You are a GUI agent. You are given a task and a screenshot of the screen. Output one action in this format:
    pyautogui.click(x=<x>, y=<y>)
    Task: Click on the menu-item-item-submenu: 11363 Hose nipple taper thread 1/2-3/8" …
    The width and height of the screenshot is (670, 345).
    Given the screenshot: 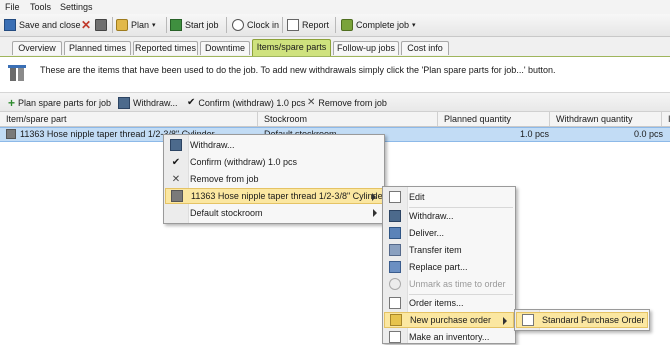 What is the action you would take?
    pyautogui.click(x=275, y=196)
    